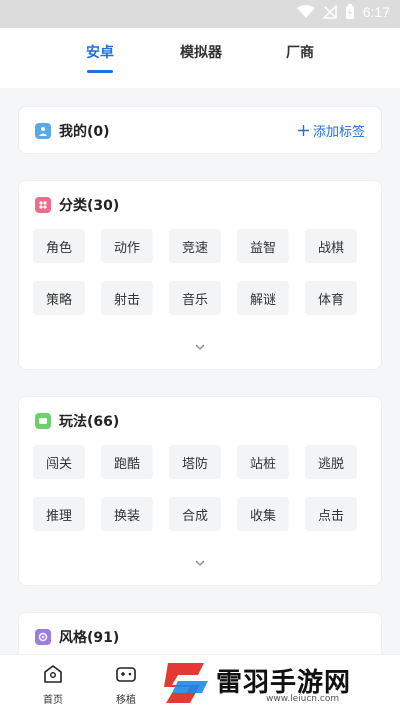  Describe the element at coordinates (89, 638) in the screenshot. I see `style-title: 风格(91)` at that location.